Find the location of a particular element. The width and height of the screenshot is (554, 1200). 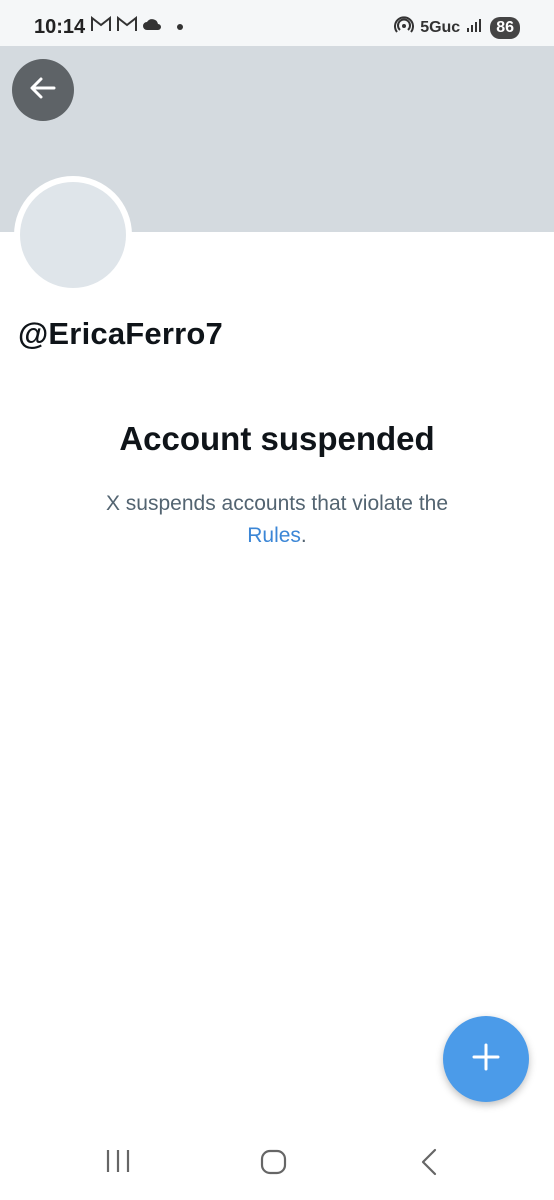

recent-apps-button is located at coordinates (119, 1163).